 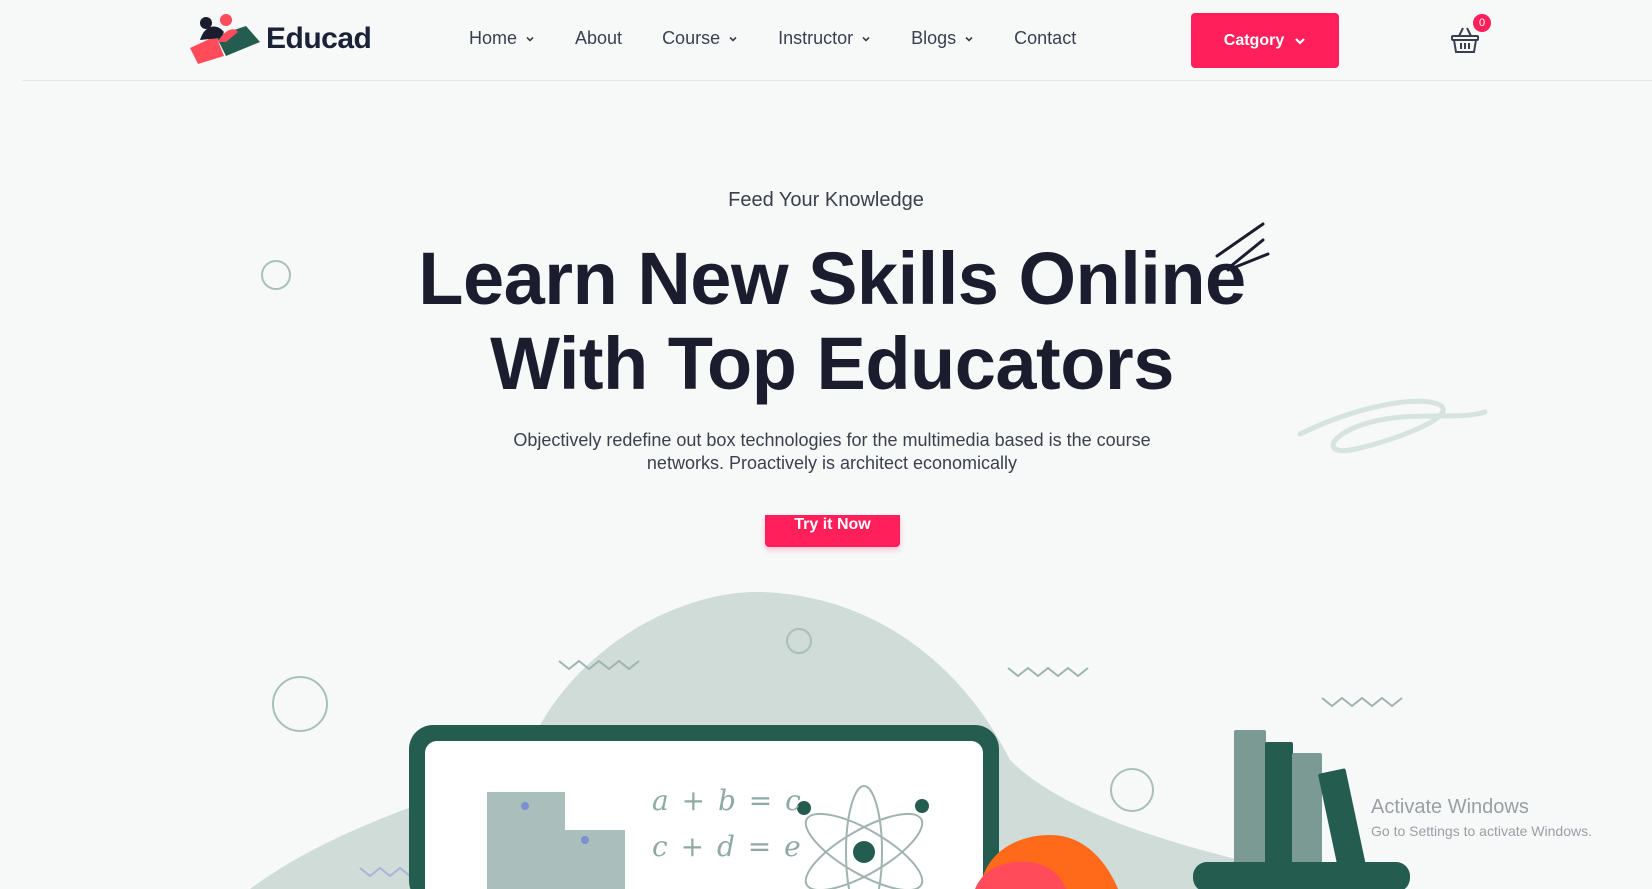 I want to click on category-button: Catgory, so click(x=1265, y=40).